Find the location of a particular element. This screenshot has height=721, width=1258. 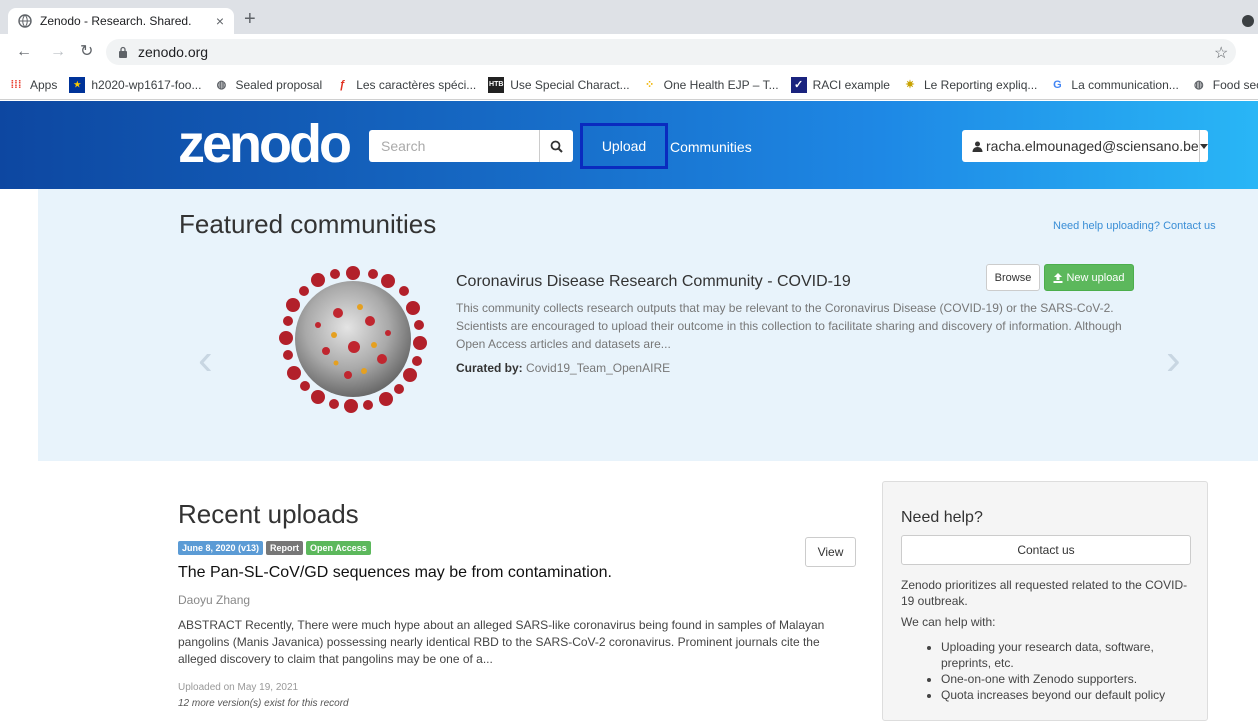

curated-label: Curated by: is located at coordinates (489, 368).